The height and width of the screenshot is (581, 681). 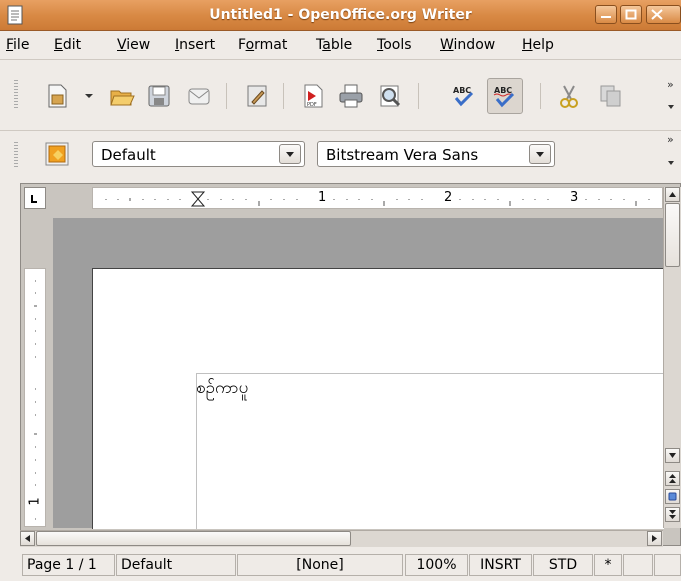 What do you see at coordinates (672, 235) in the screenshot?
I see `vertical-scroll-thumb` at bounding box center [672, 235].